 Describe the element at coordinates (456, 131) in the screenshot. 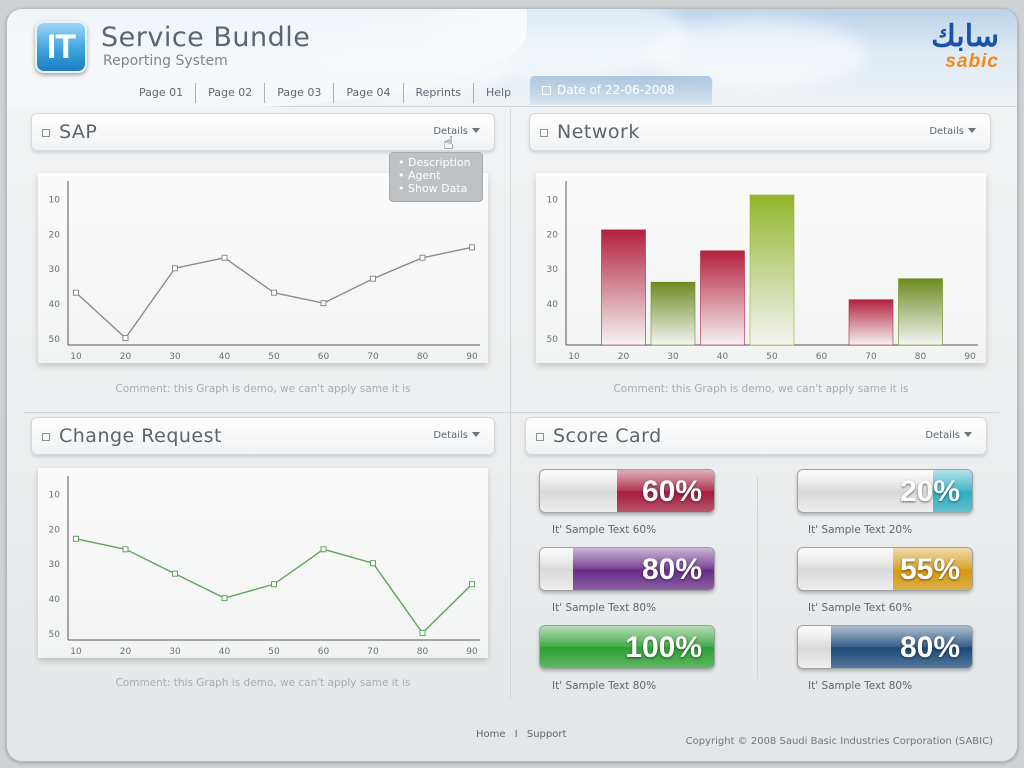

I see `sap-details-button: Details` at that location.